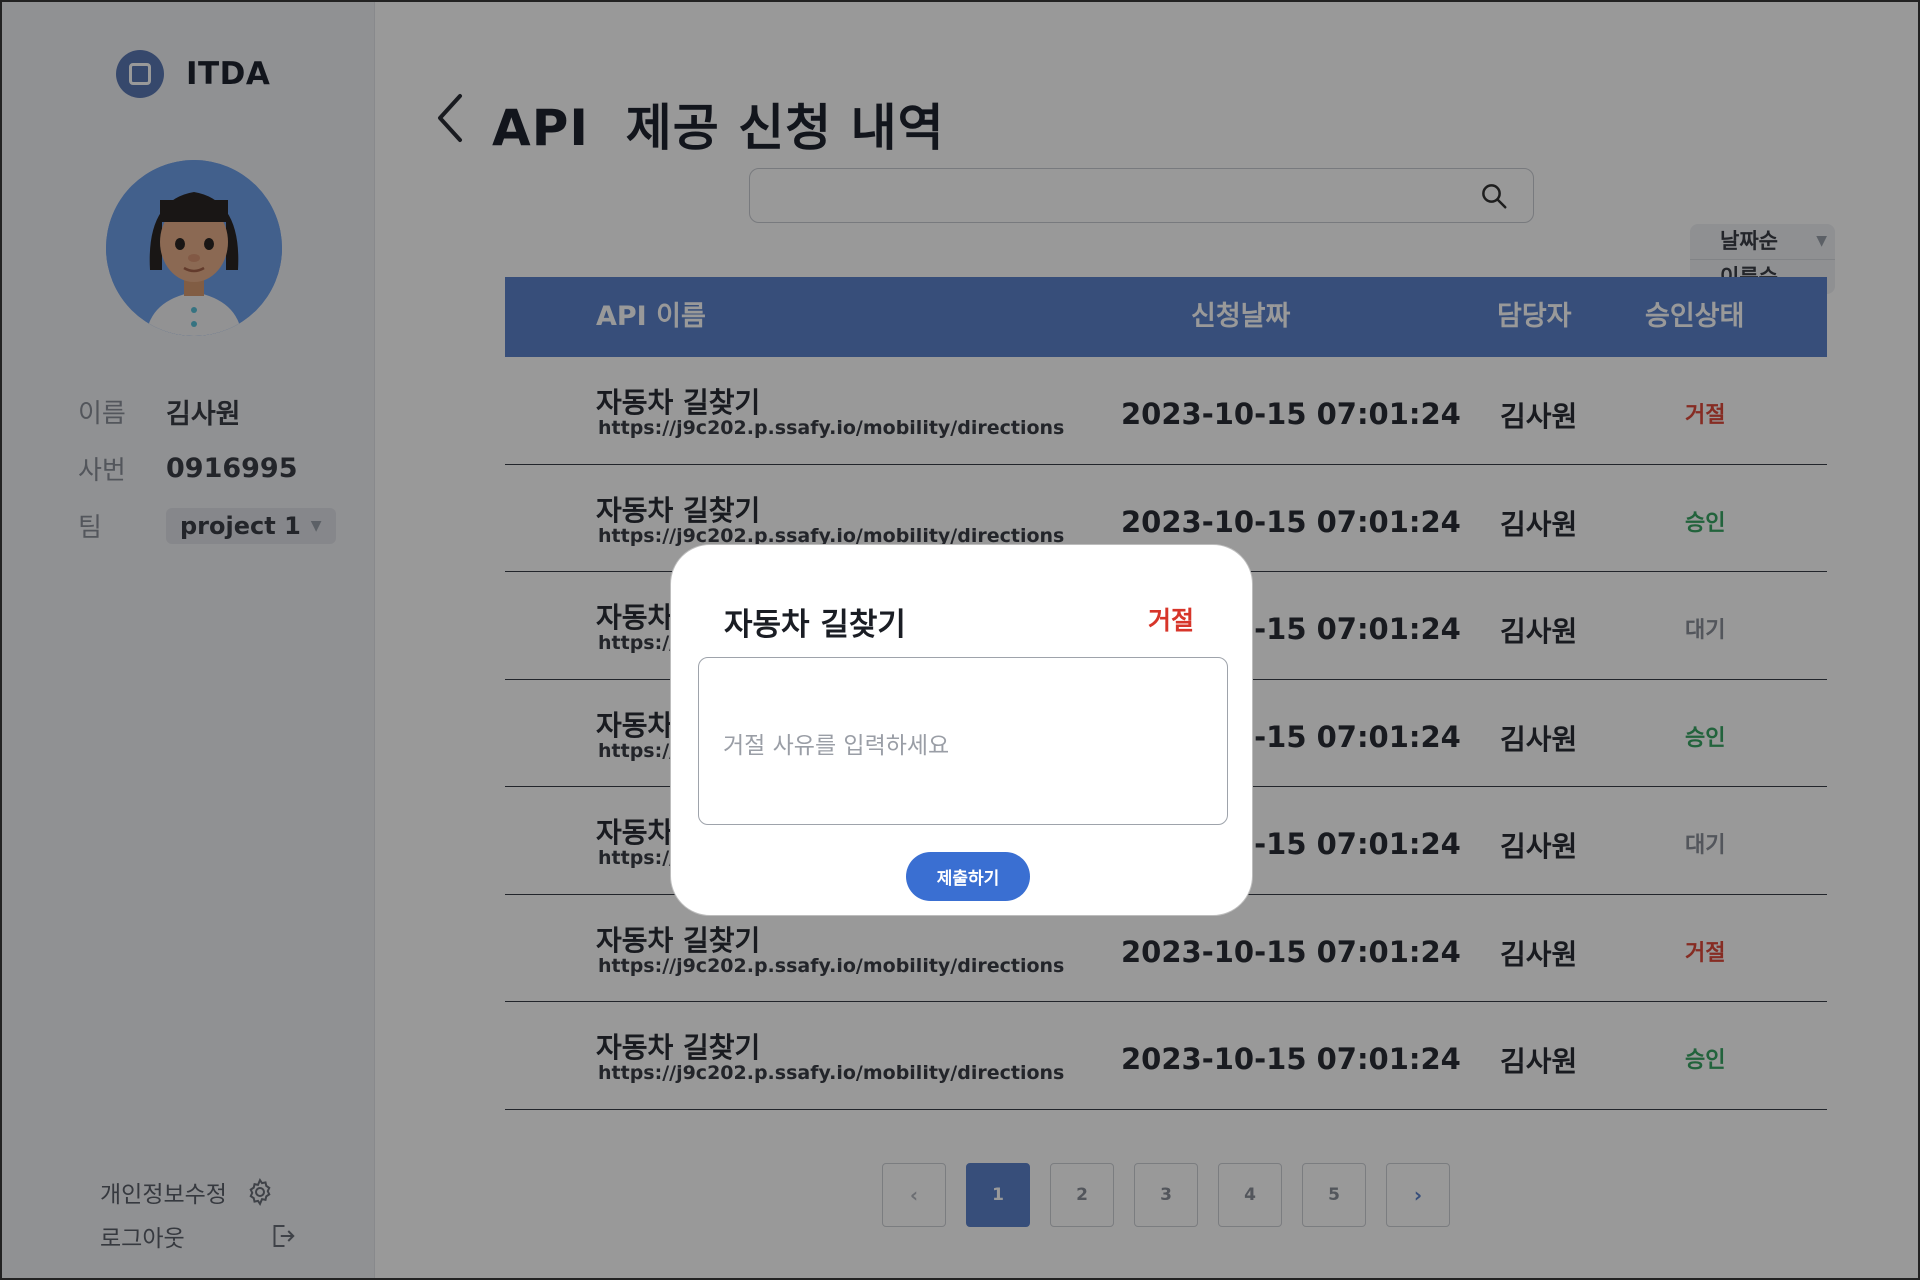  I want to click on submit-button: 제출하기, so click(968, 876).